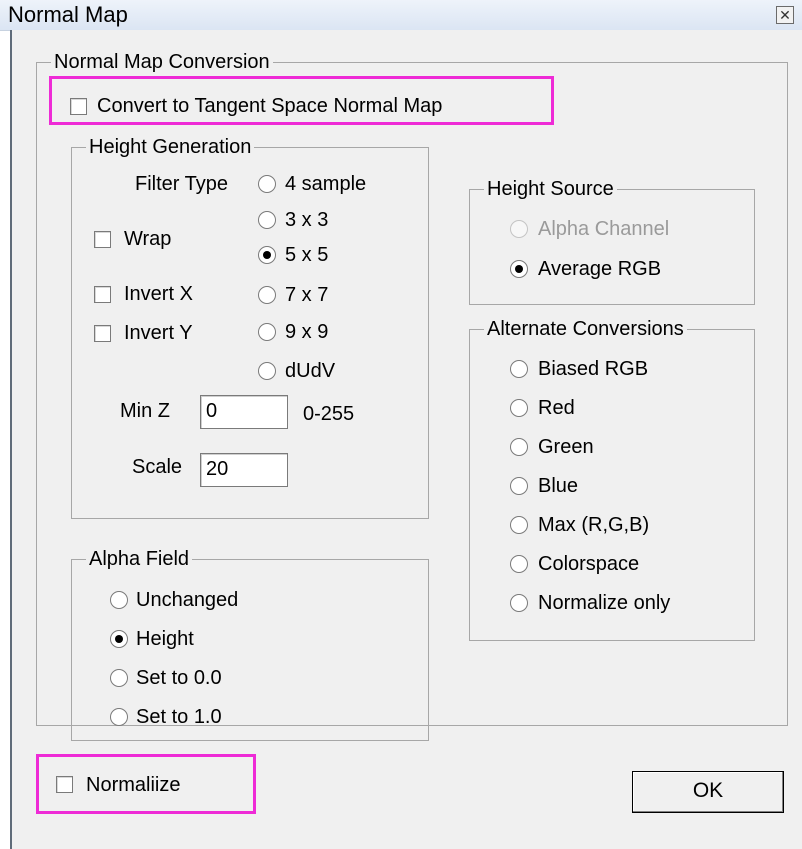  What do you see at coordinates (307, 220) in the screenshot?
I see `filter-3x3-label: 3 x 3` at bounding box center [307, 220].